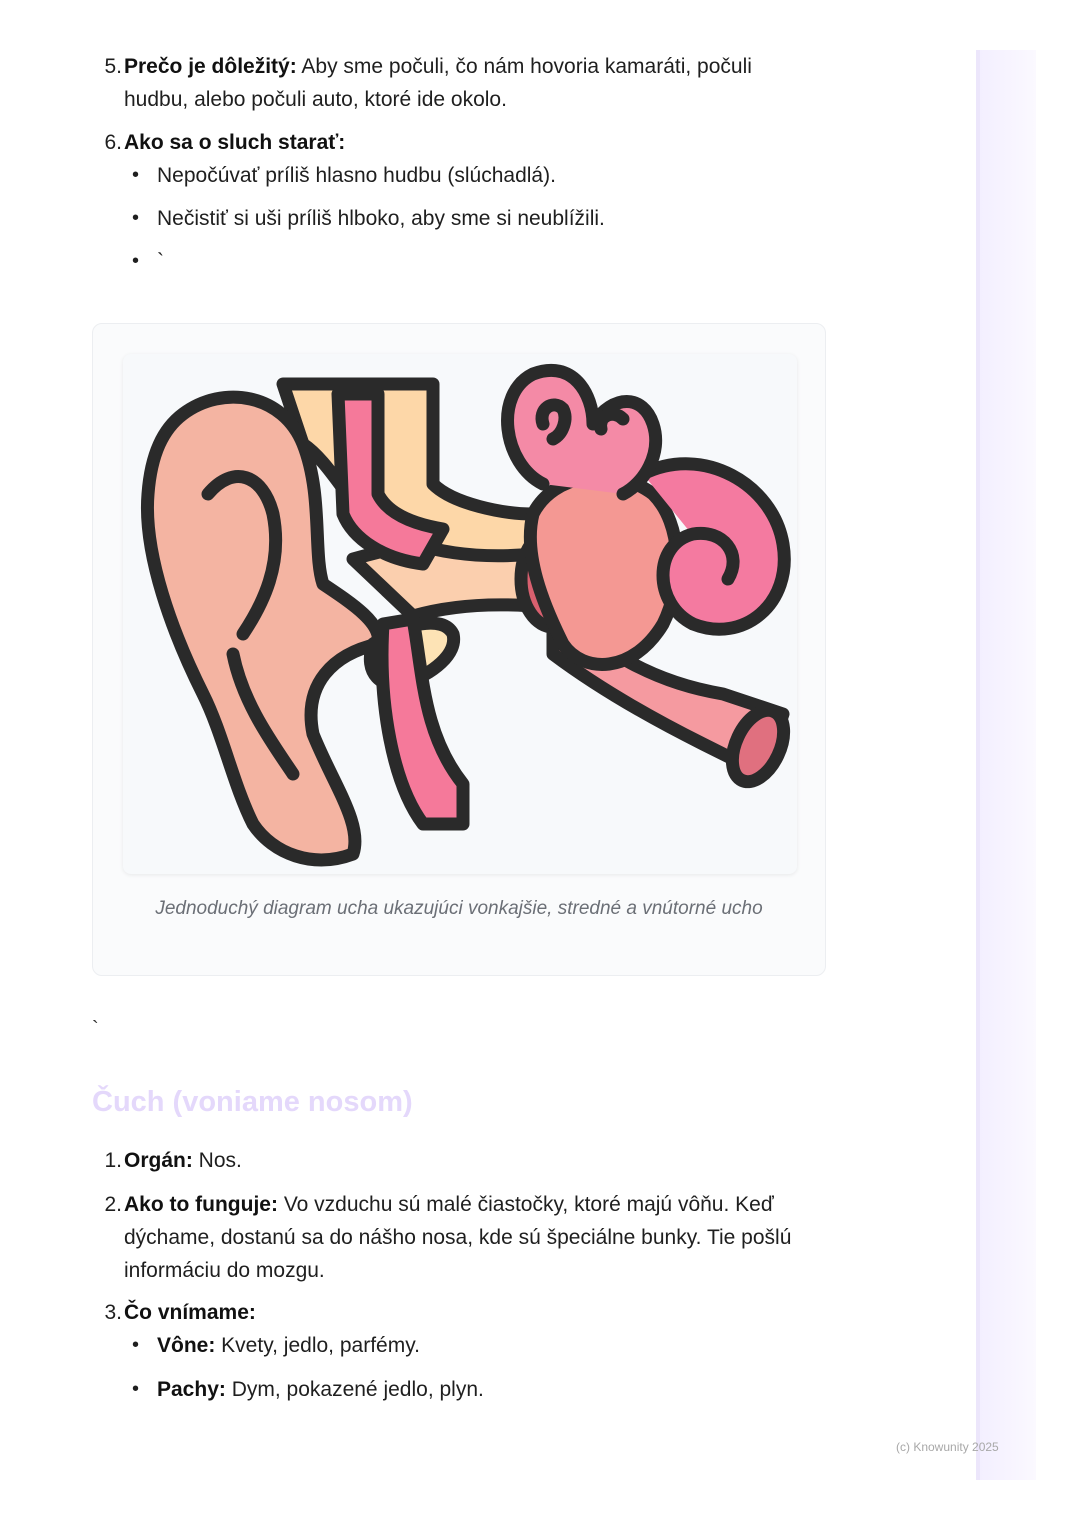 The width and height of the screenshot is (1080, 1528). Describe the element at coordinates (252, 1102) in the screenshot. I see `section-heading: Čuch (voniame nosom)` at that location.